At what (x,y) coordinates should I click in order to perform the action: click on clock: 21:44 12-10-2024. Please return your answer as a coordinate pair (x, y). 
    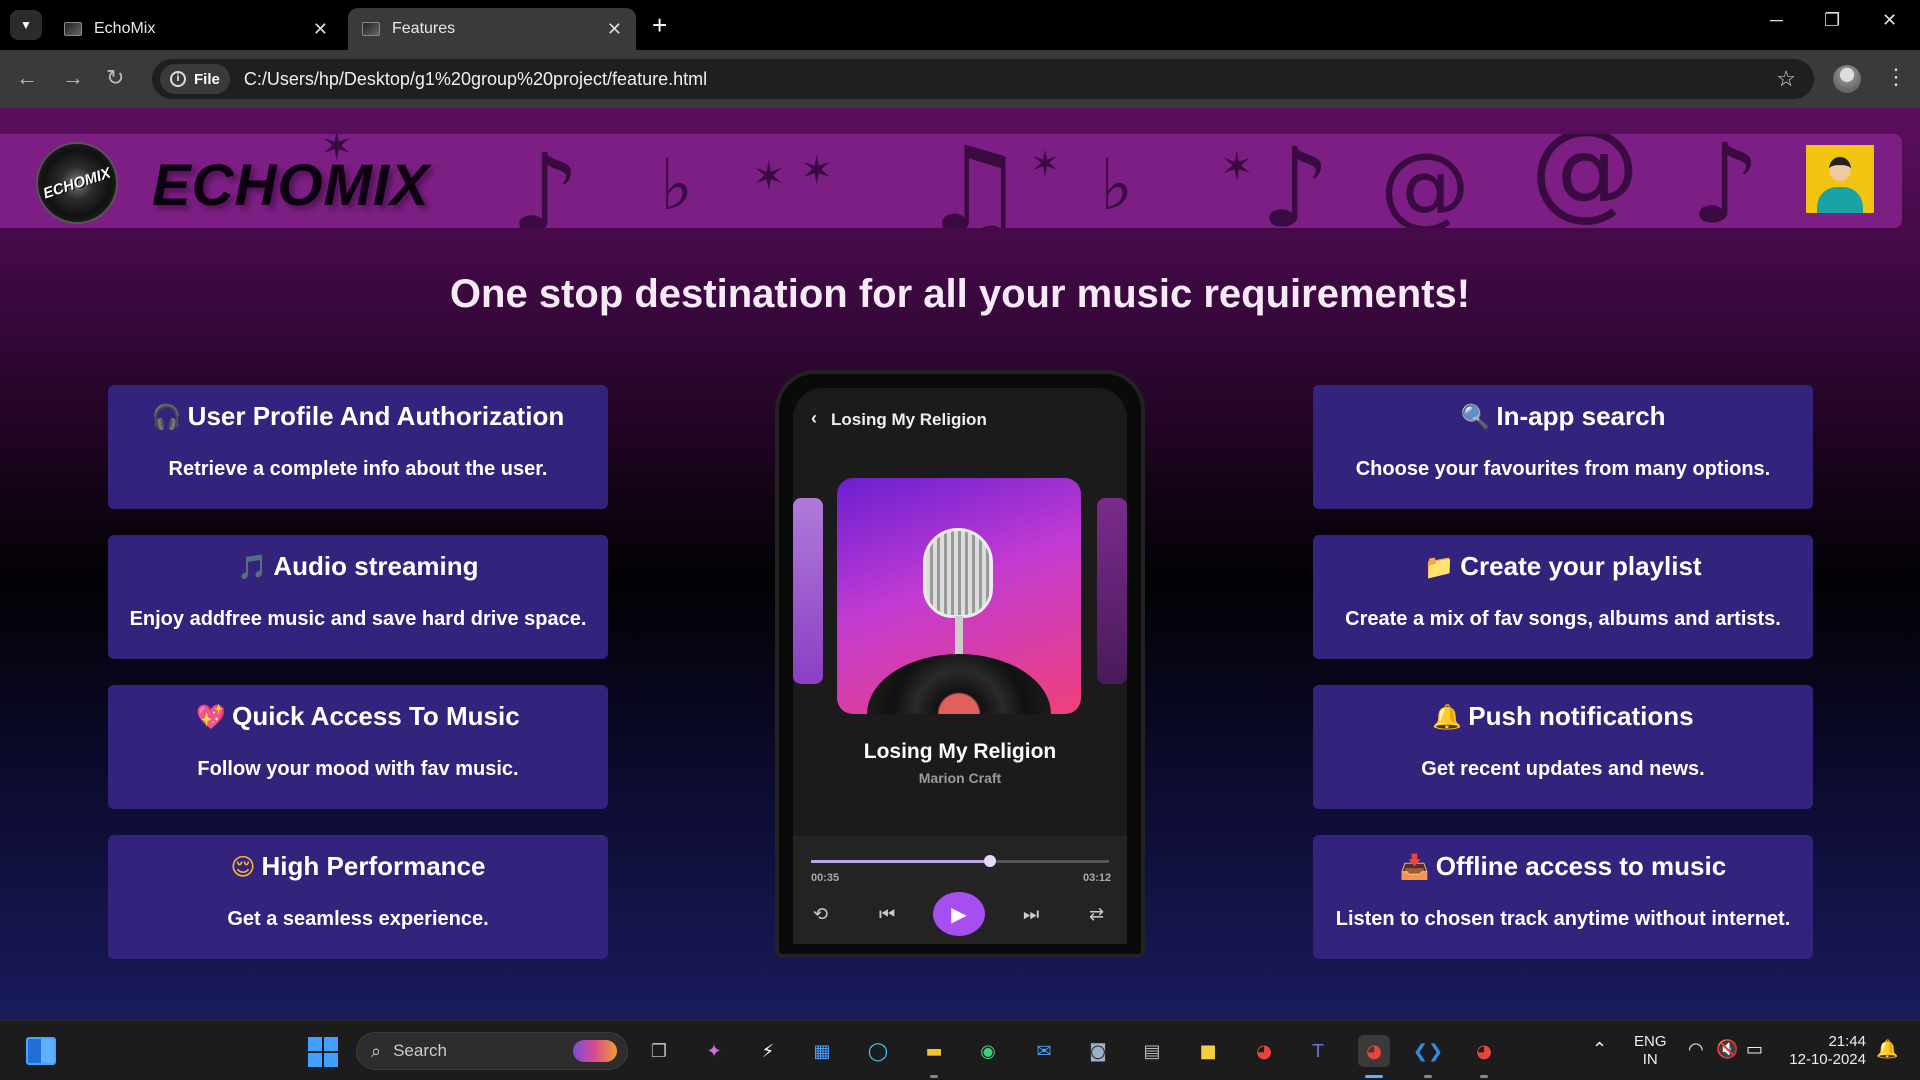
    Looking at the image, I should click on (1826, 1051).